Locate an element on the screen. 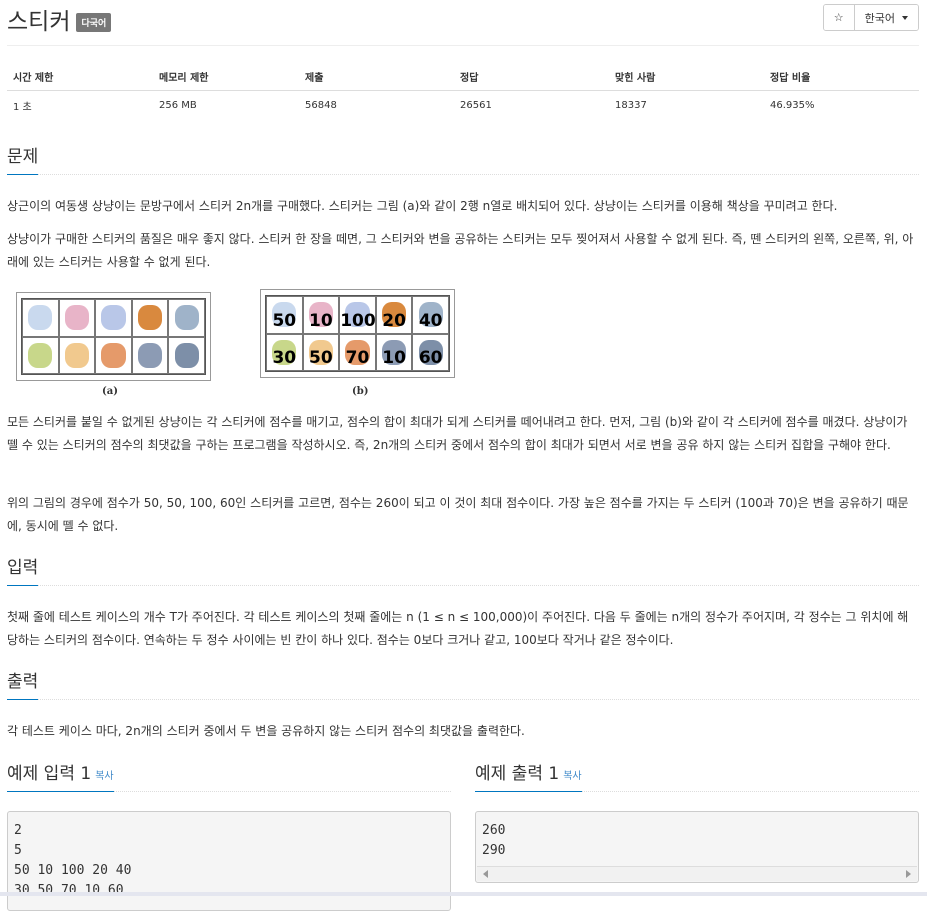 This screenshot has width=927, height=911. sticker-cell: 40 is located at coordinates (430, 315).